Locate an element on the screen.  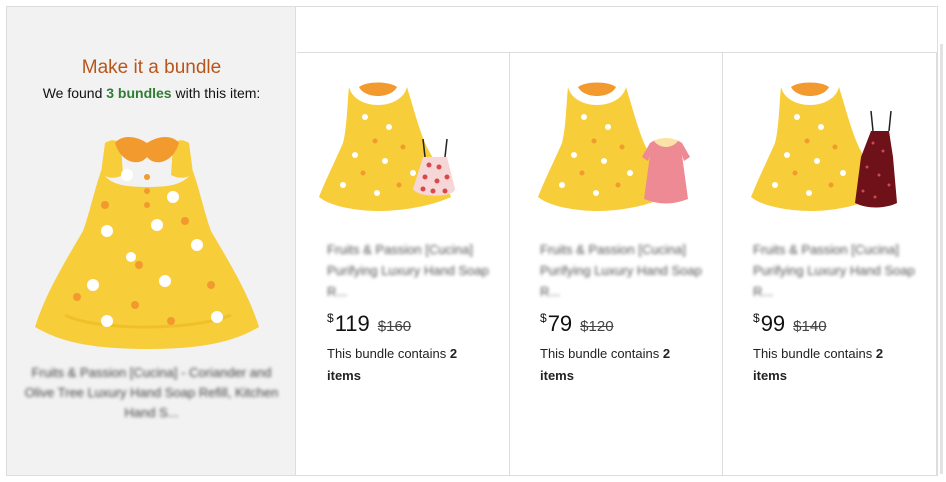
carousel-edge is located at coordinates (941, 259).